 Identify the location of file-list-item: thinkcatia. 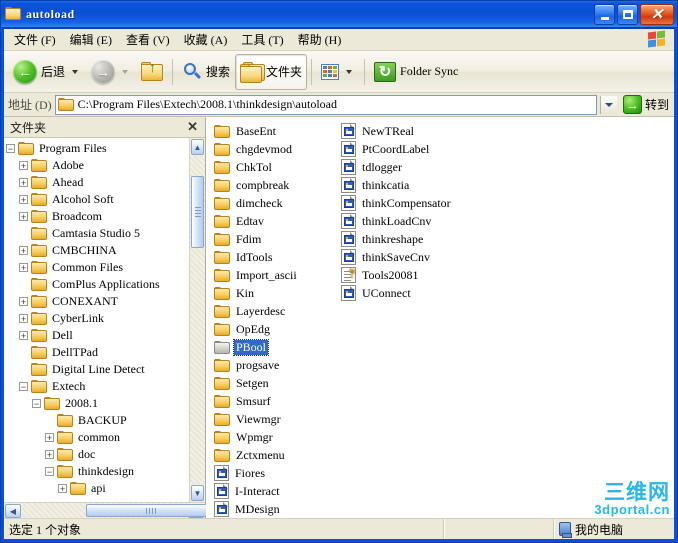
(431, 185).